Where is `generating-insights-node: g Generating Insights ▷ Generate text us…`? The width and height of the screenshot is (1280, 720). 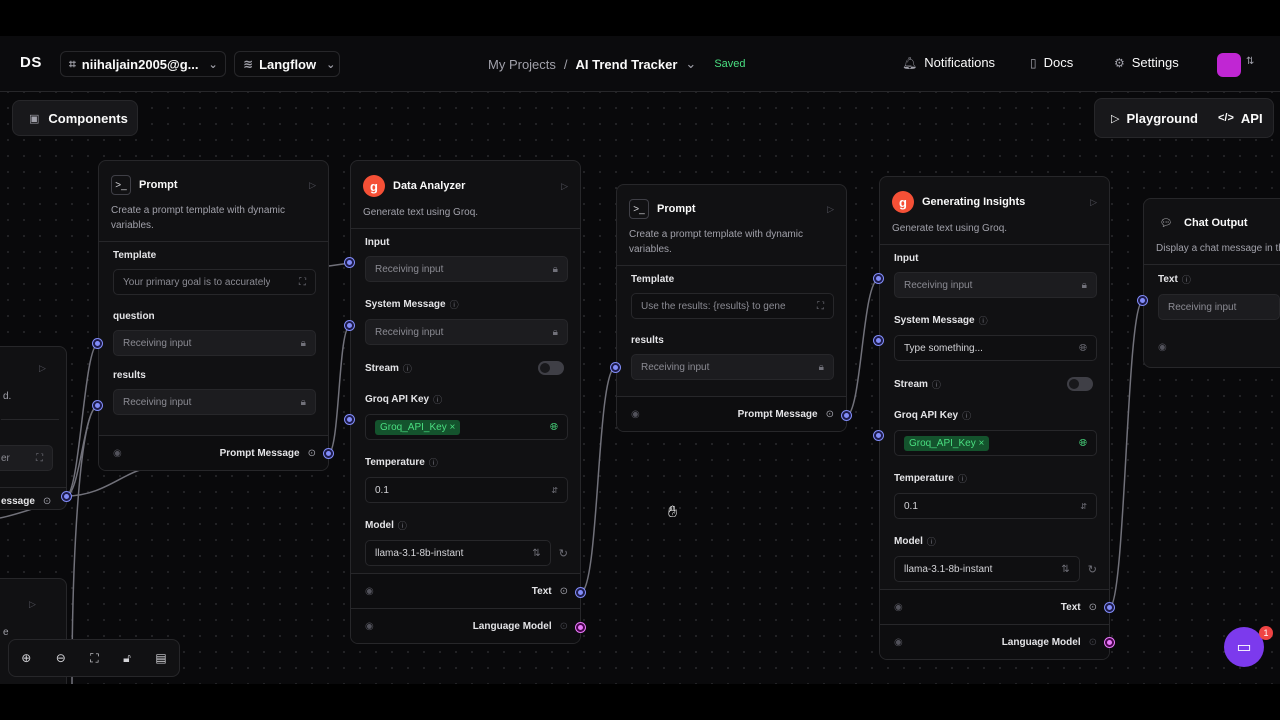 generating-insights-node: g Generating Insights ▷ Generate text us… is located at coordinates (994, 418).